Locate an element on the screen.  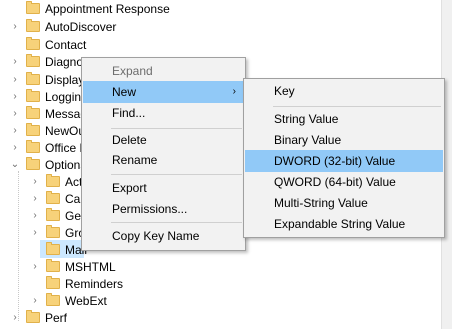
tree-item-label: Appointment Response is located at coordinates (107, 8).